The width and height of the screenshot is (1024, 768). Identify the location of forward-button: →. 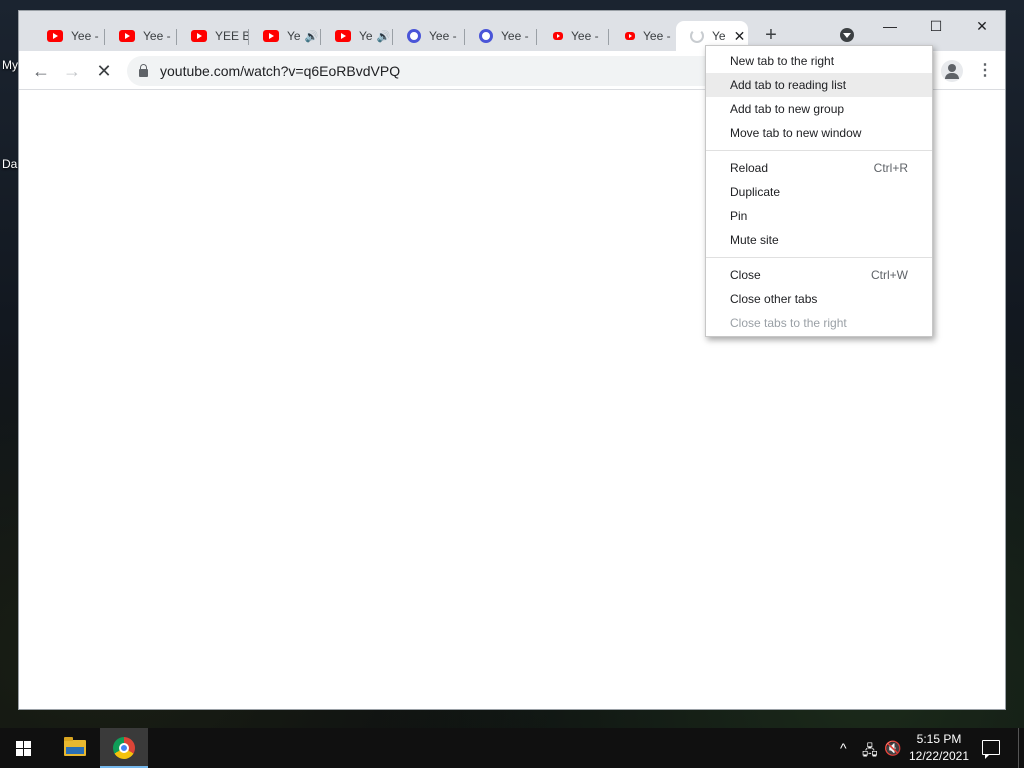
(72, 71).